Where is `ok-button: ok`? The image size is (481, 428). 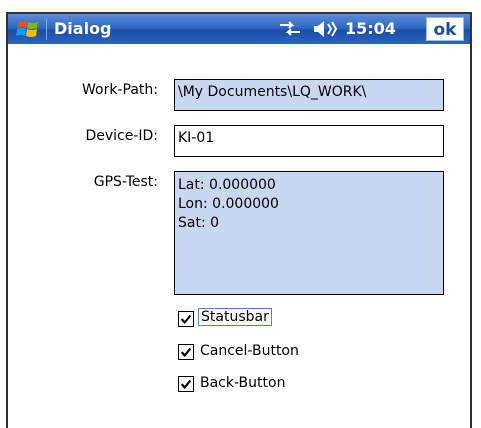
ok-button: ok is located at coordinates (445, 29).